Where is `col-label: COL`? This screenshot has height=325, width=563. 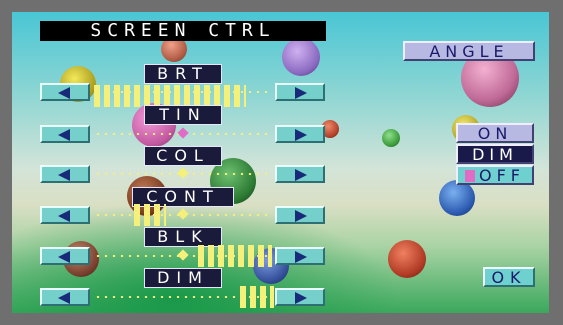
col-label: COL is located at coordinates (183, 156).